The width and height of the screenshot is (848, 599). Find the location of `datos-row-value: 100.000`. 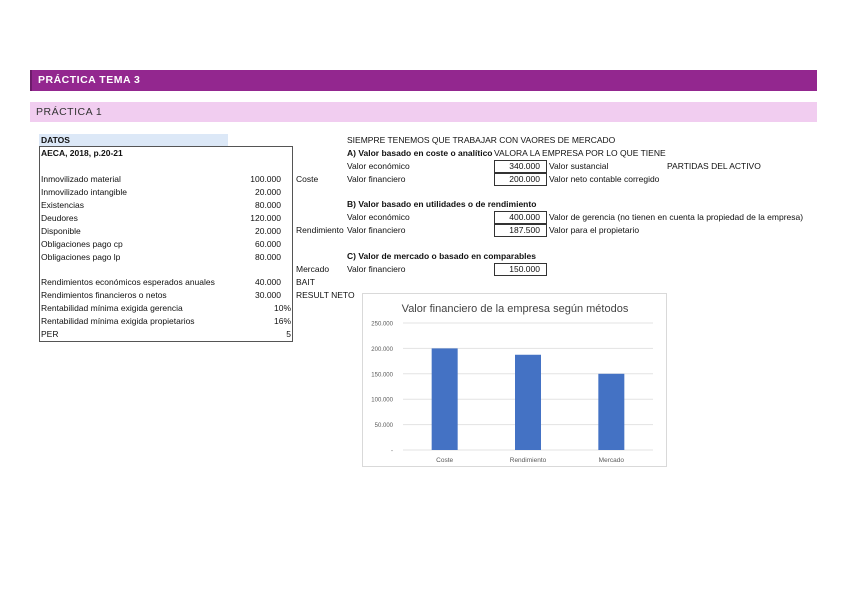

datos-row-value: 100.000 is located at coordinates (265, 179).